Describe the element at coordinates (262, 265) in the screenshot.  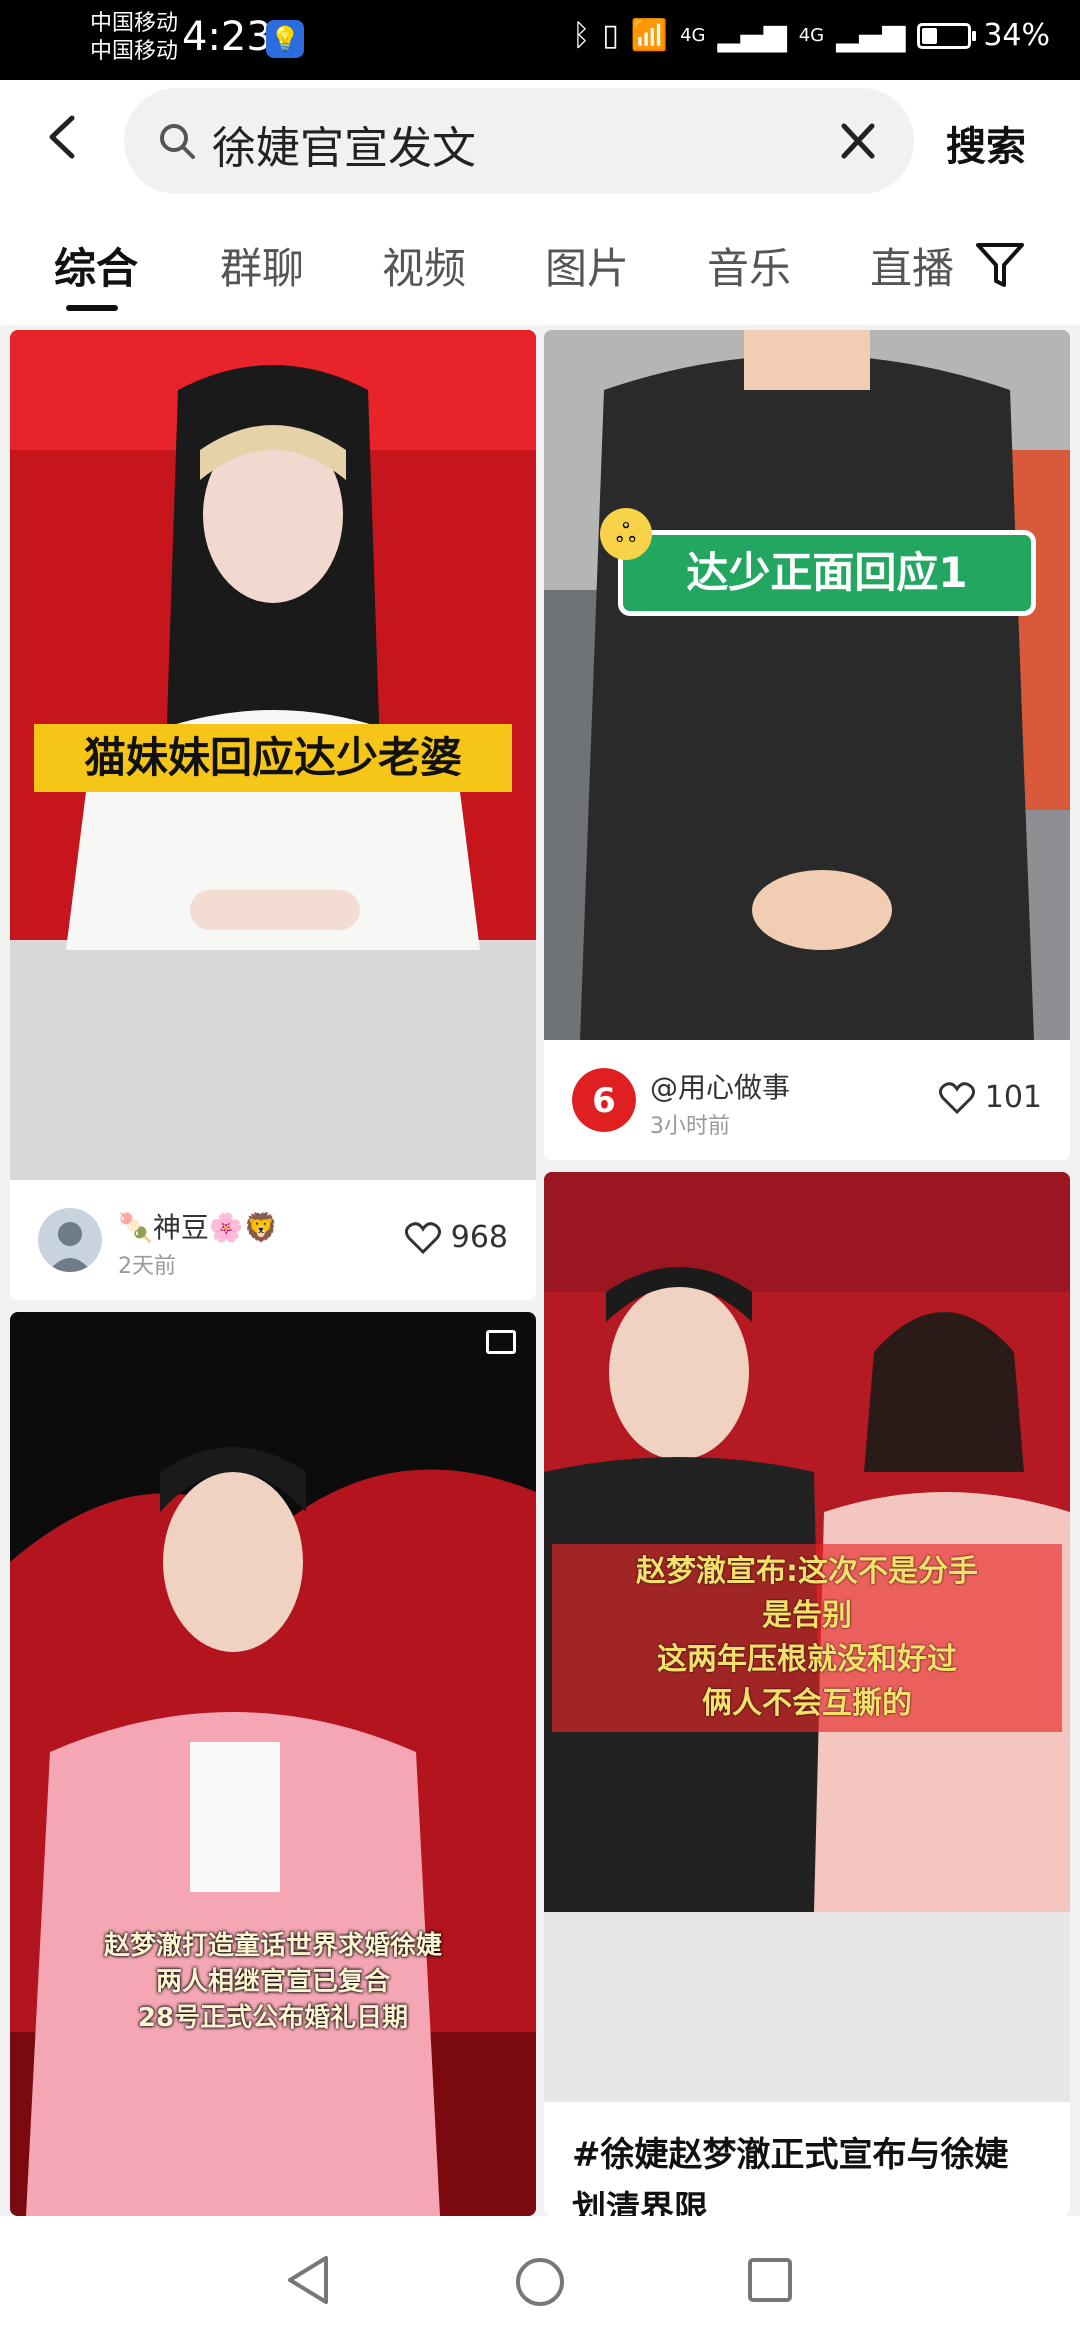
I see `tab-group-chat: 群聊` at that location.